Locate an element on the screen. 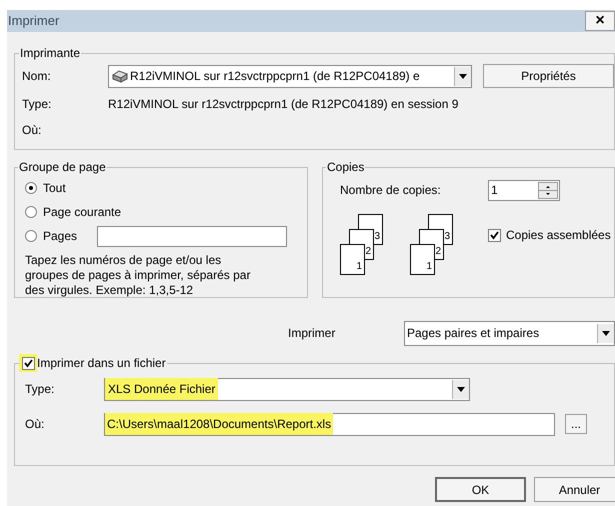 The image size is (615, 506). copies-label: Nombre de copies: is located at coordinates (391, 190).